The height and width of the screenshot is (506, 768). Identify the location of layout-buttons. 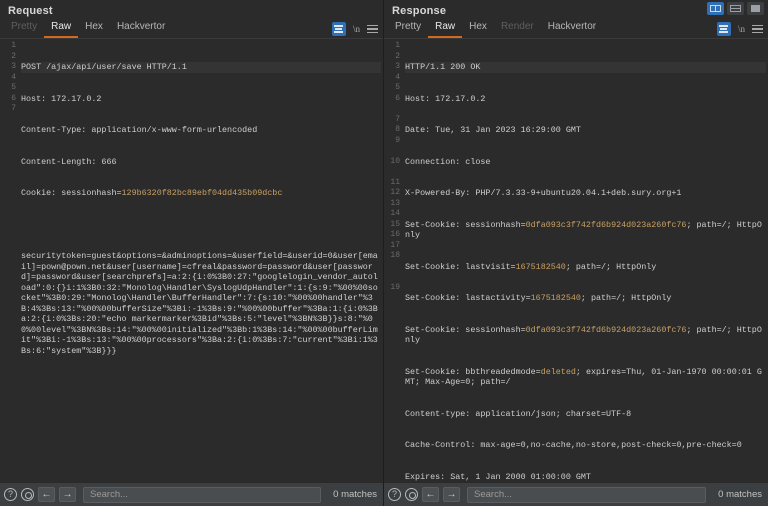
(735, 8).